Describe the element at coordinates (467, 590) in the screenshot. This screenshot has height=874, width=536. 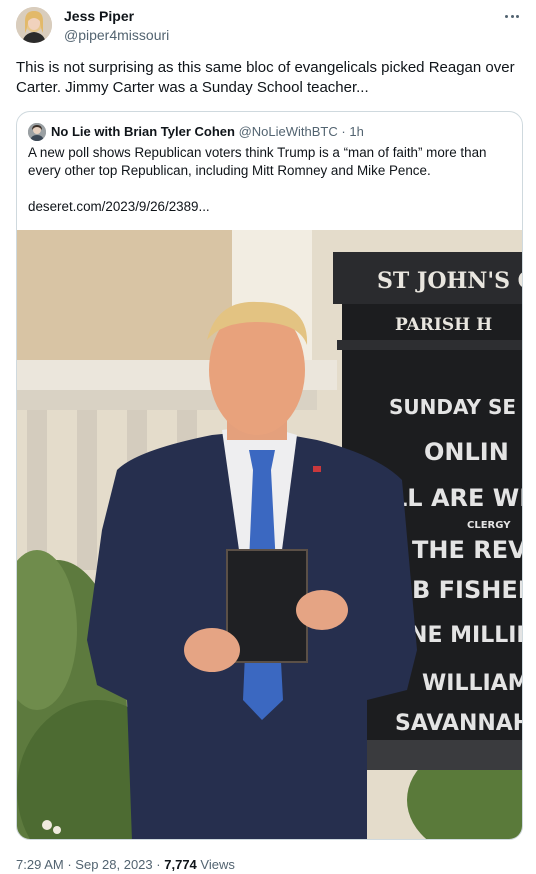
I see `sign-line-6: B FISHER.` at that location.